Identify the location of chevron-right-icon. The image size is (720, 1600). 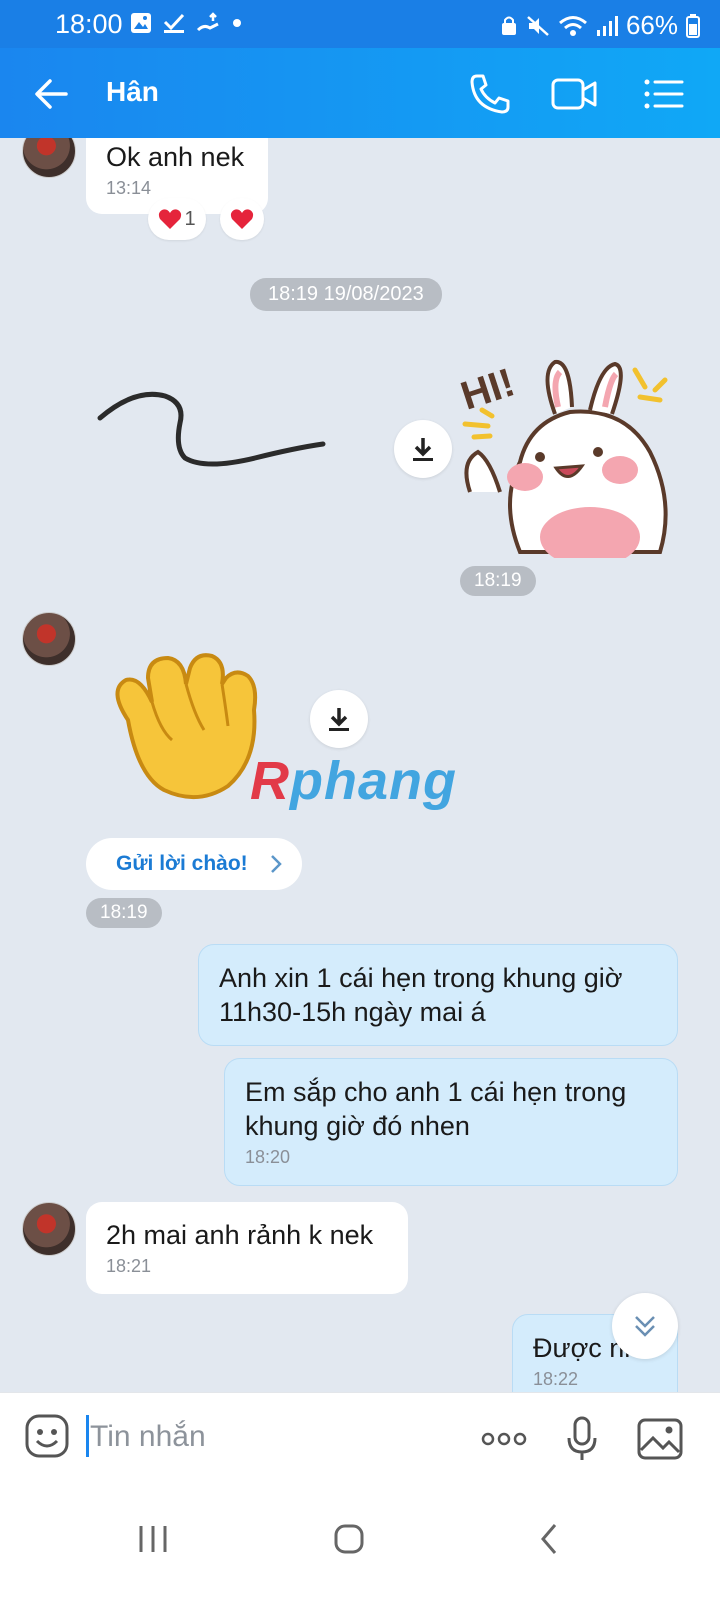
(276, 864).